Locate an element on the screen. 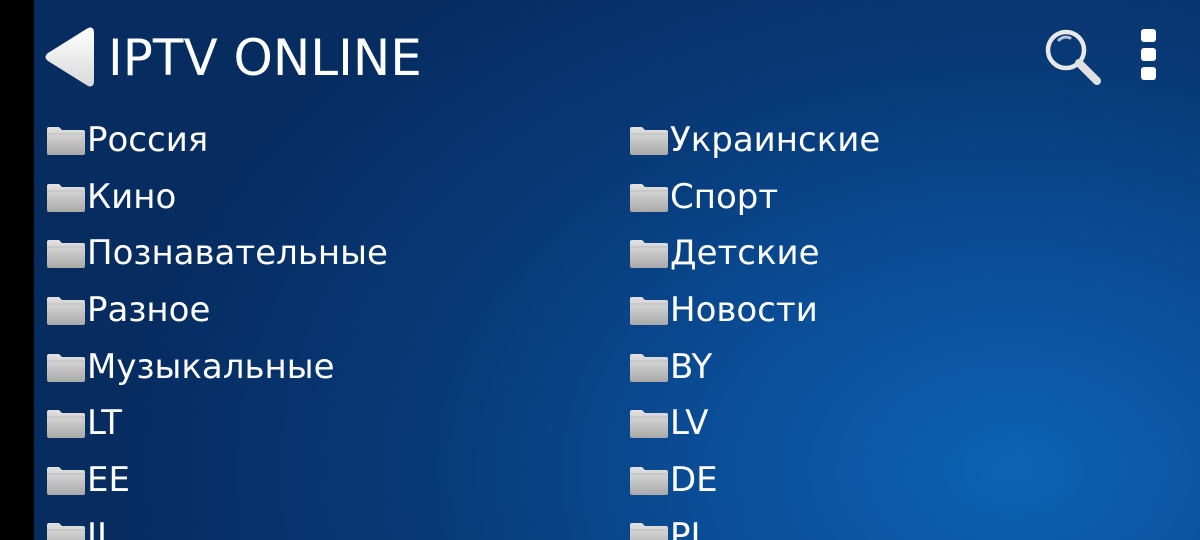 The height and width of the screenshot is (540, 1200). more-vertical-icon is located at coordinates (1148, 54).